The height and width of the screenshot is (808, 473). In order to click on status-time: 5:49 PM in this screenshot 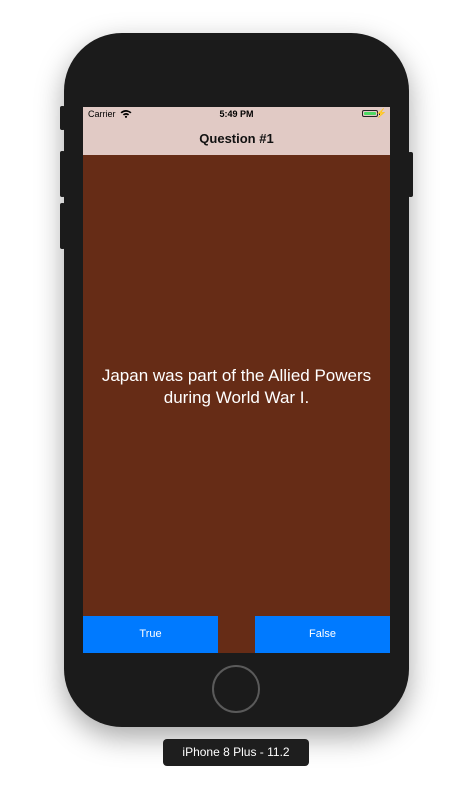, I will do `click(236, 114)`.